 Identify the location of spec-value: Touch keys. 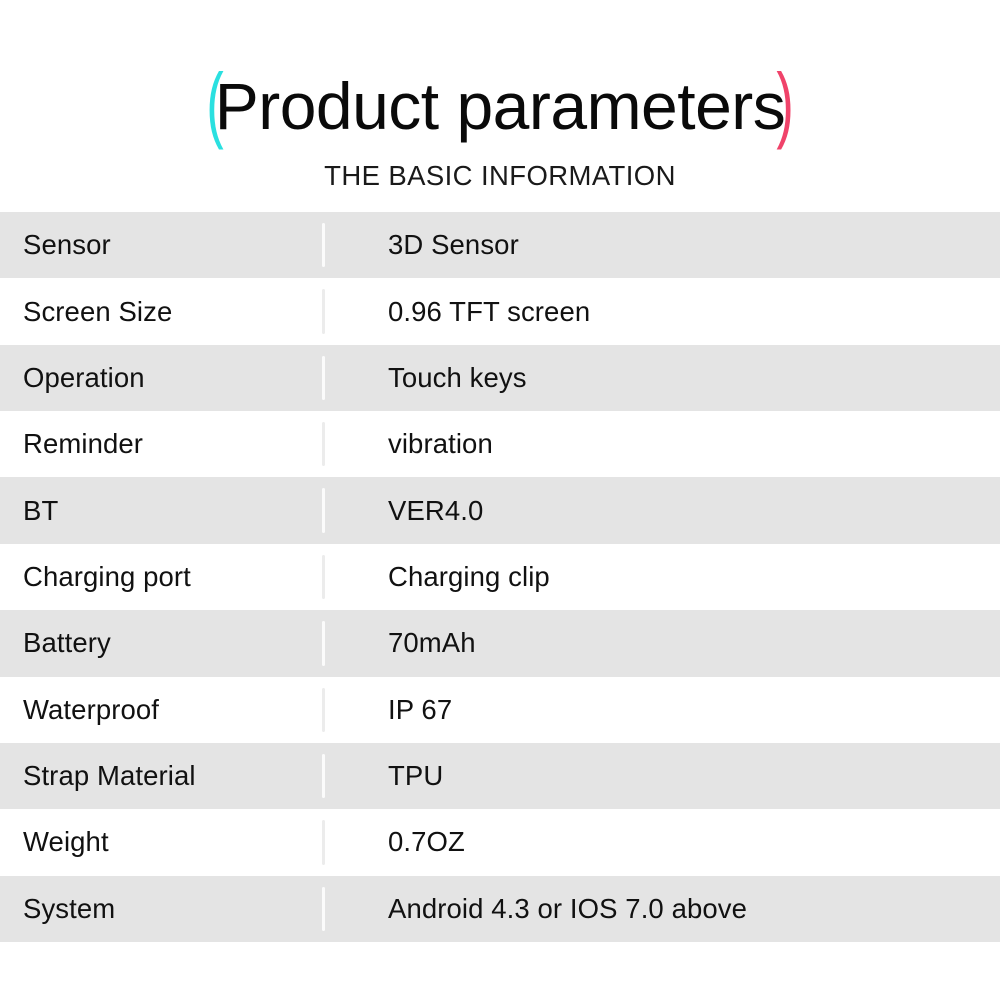
(457, 377).